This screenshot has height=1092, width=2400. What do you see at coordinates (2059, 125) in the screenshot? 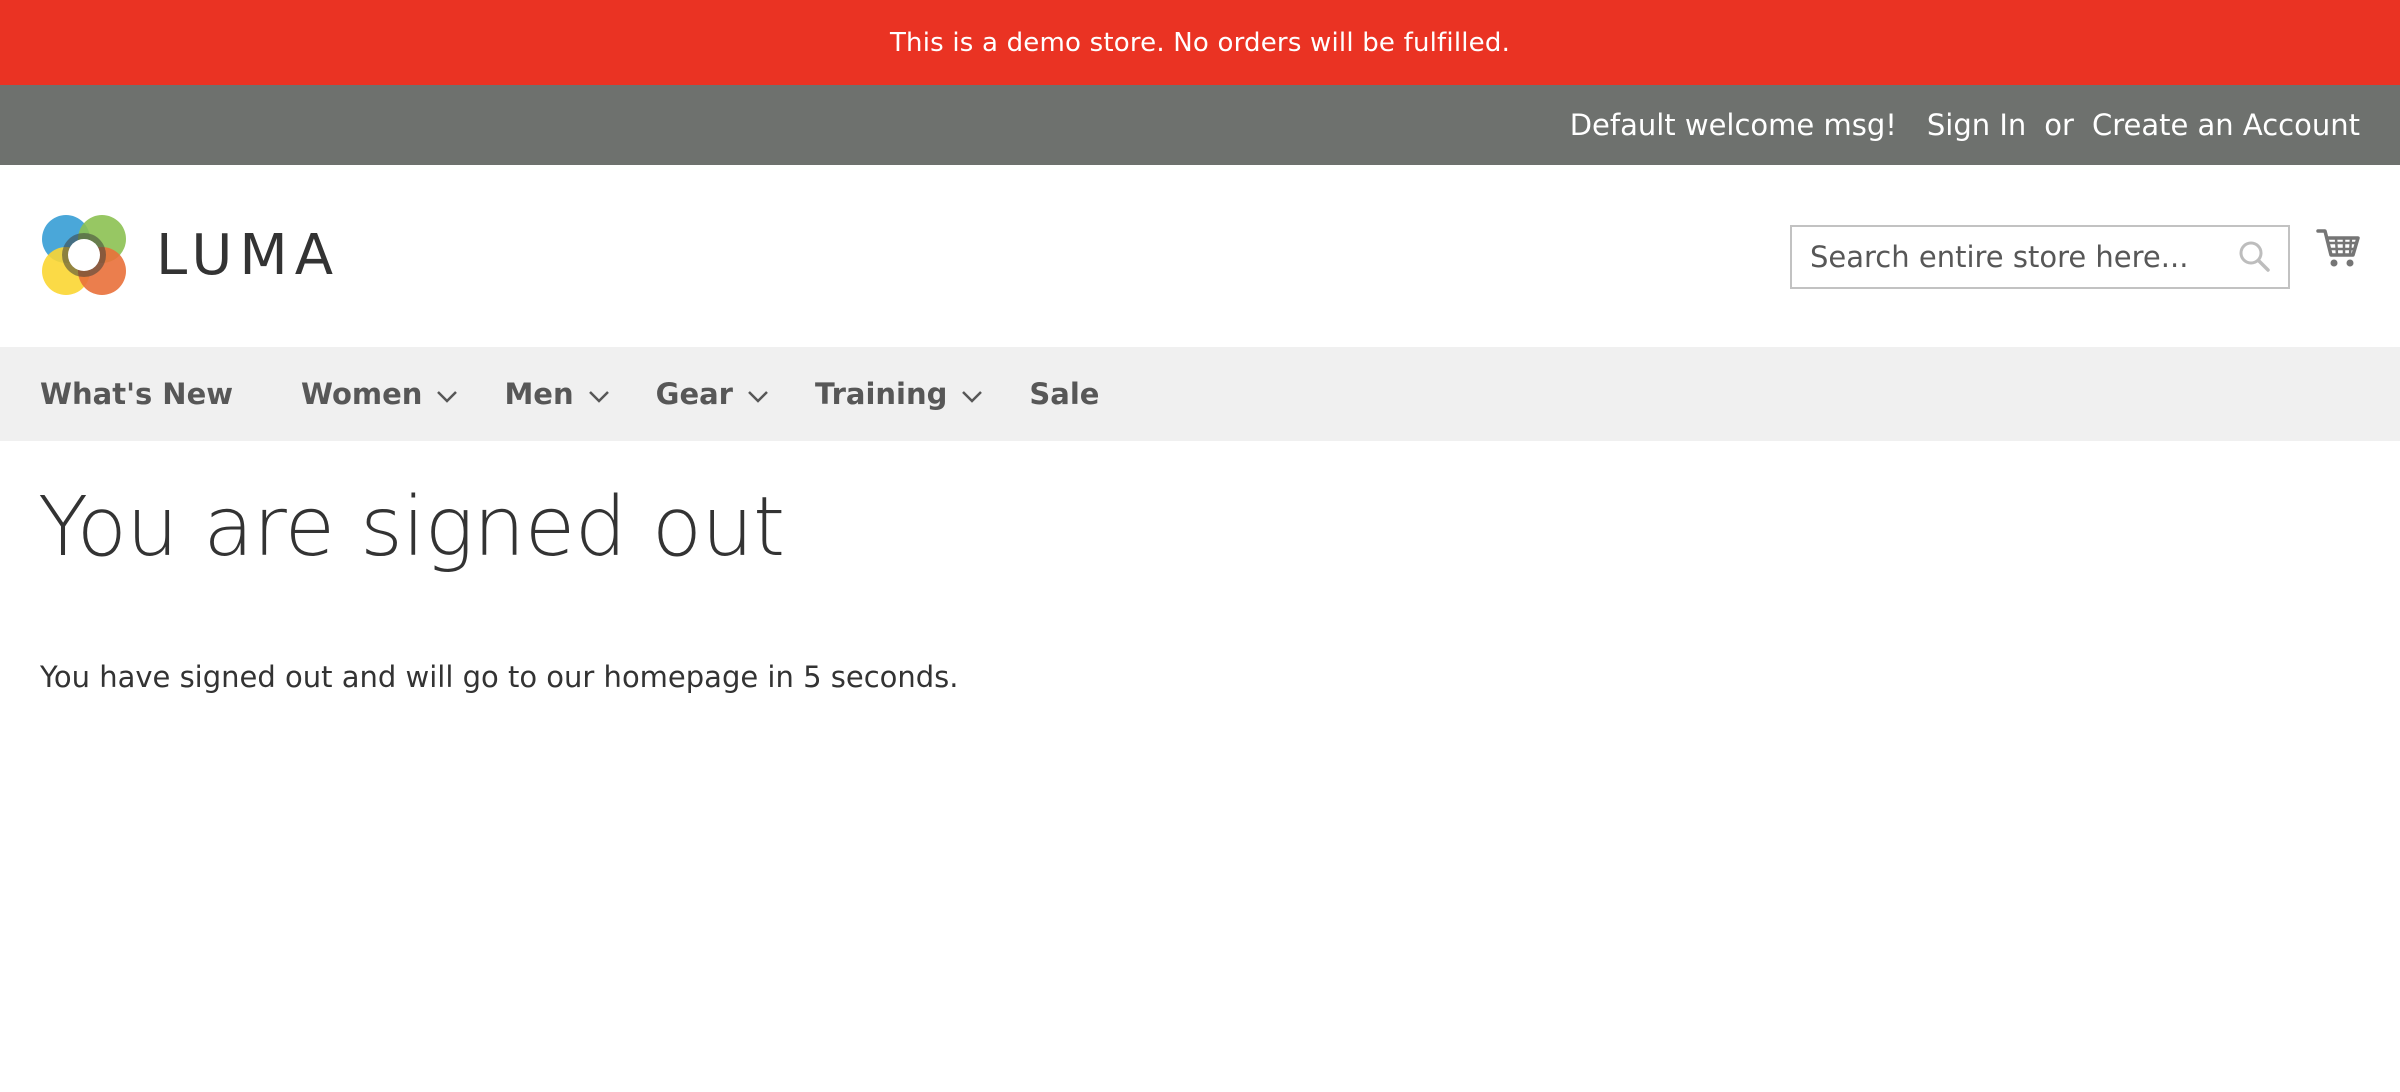
I see `or-separator: or` at bounding box center [2059, 125].